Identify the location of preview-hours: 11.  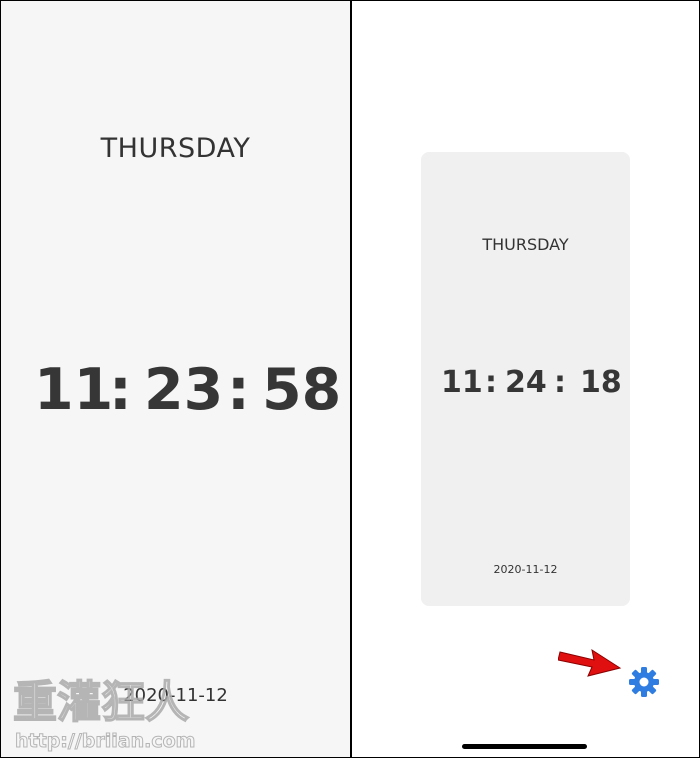
(462, 382).